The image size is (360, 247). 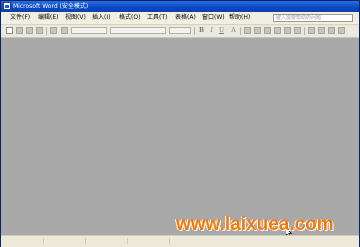 What do you see at coordinates (247, 30) in the screenshot?
I see `align-left-icon` at bounding box center [247, 30].